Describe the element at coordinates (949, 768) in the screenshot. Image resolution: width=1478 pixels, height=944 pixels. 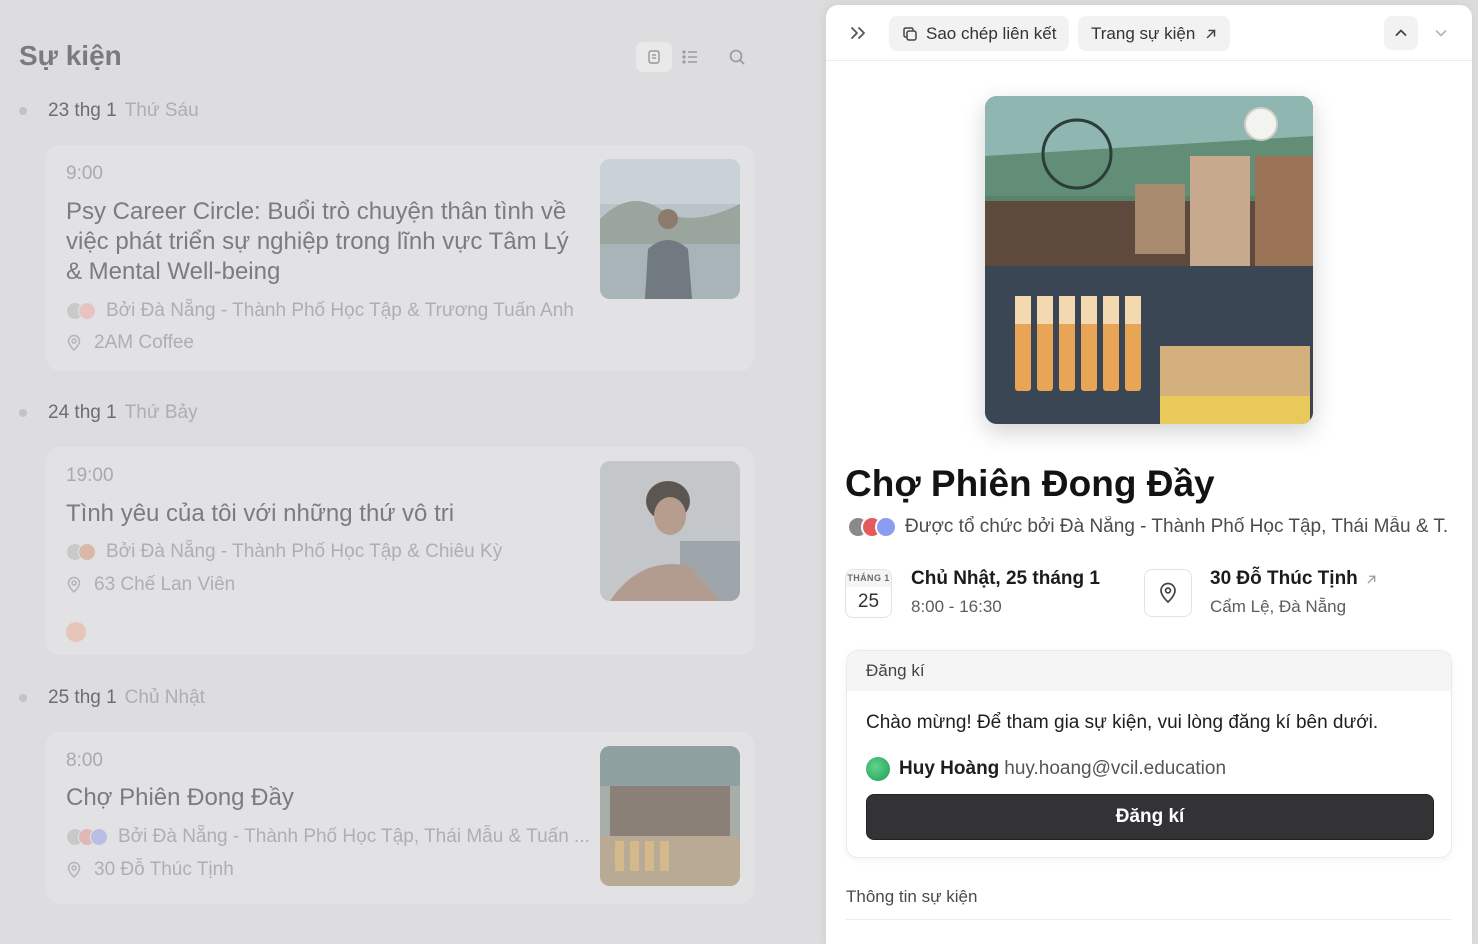
I see `user-name: Huy Hoàng` at that location.